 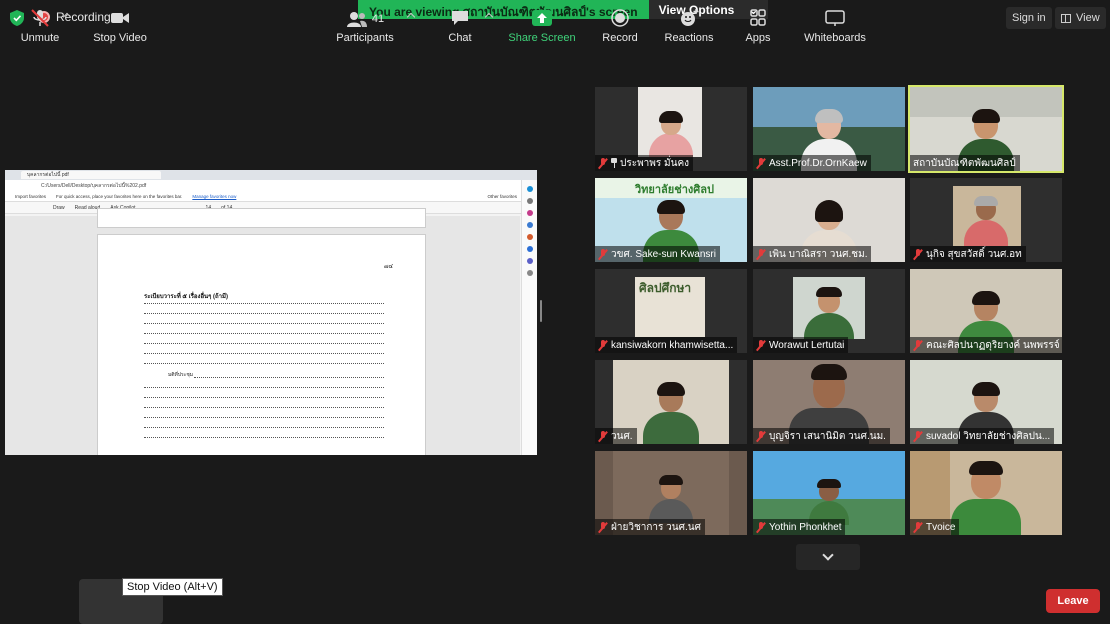 What do you see at coordinates (655, 163) in the screenshot?
I see `participant-name: ประพาพร มั่นคง` at bounding box center [655, 163].